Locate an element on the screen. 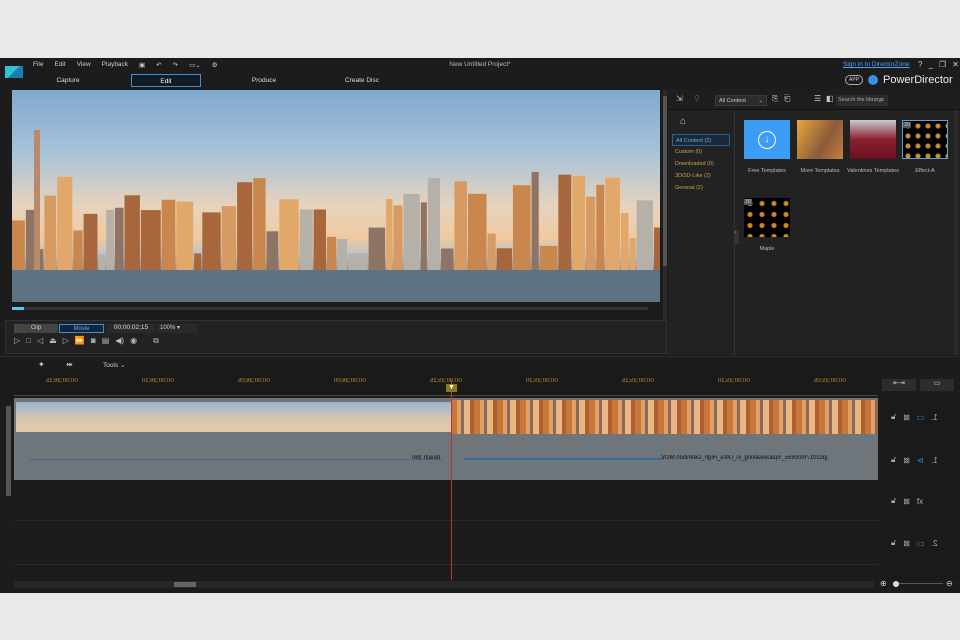 The height and width of the screenshot is (640, 960). preview-scrollbar is located at coordinates (665, 208).